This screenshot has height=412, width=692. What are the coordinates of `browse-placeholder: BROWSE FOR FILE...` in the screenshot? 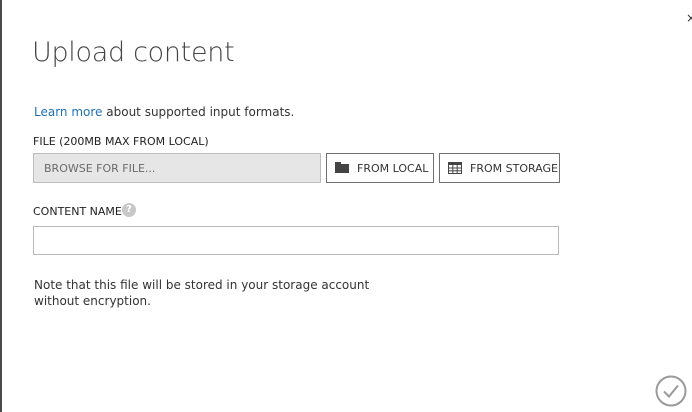 It's located at (100, 168).